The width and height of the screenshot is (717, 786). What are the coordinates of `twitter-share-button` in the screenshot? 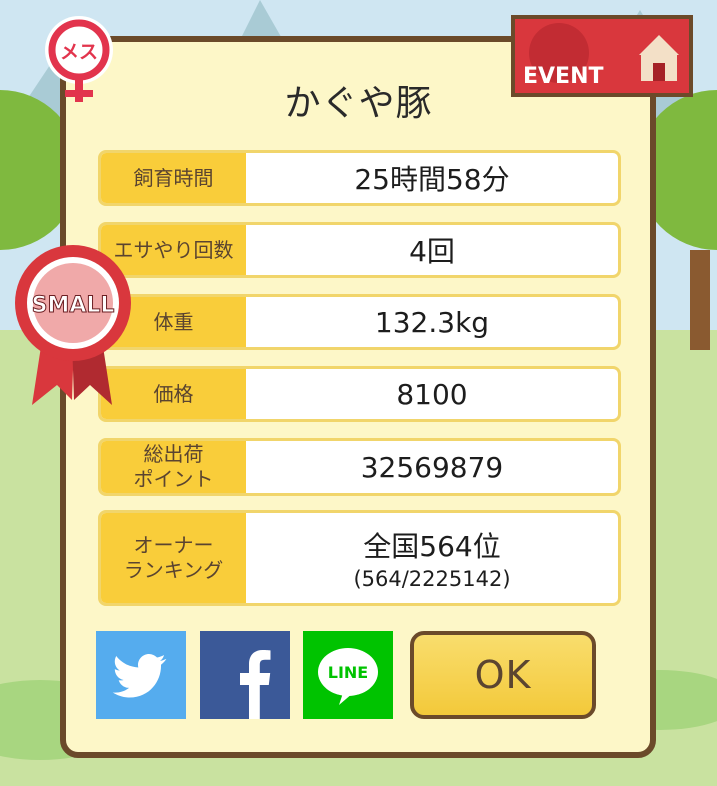 It's located at (141, 675).